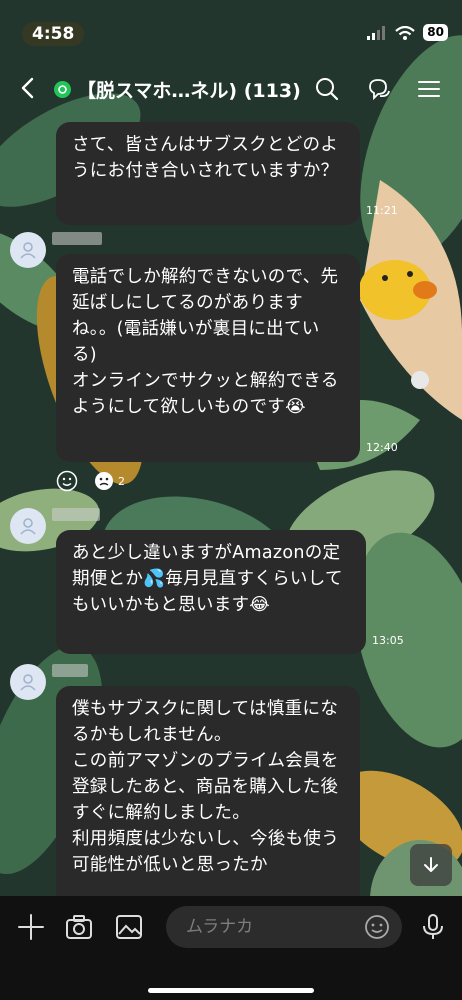  Describe the element at coordinates (429, 89) in the screenshot. I see `menu-icon` at that location.